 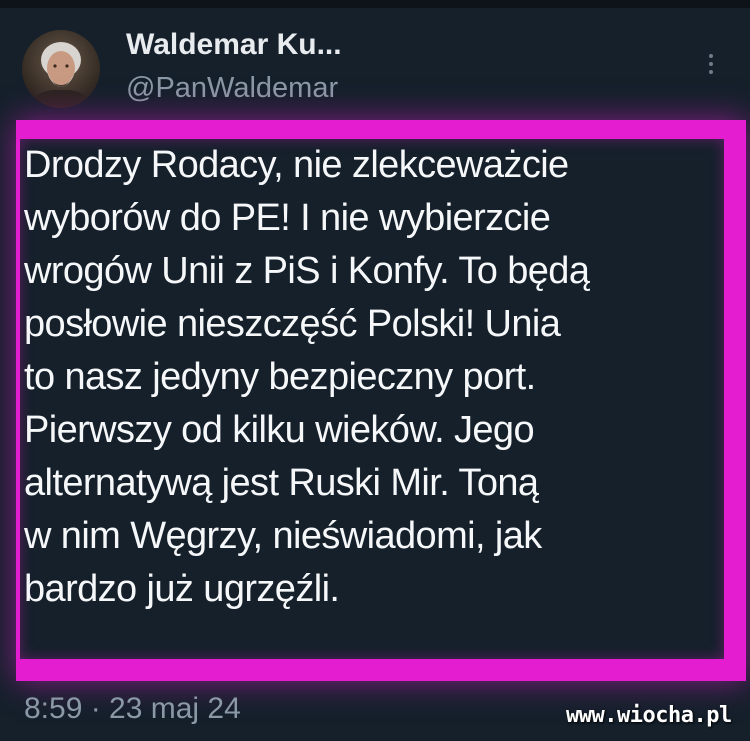 What do you see at coordinates (287, 218) in the screenshot?
I see `tweet-text-line: wyborów do PE! I nie wybierzcie` at bounding box center [287, 218].